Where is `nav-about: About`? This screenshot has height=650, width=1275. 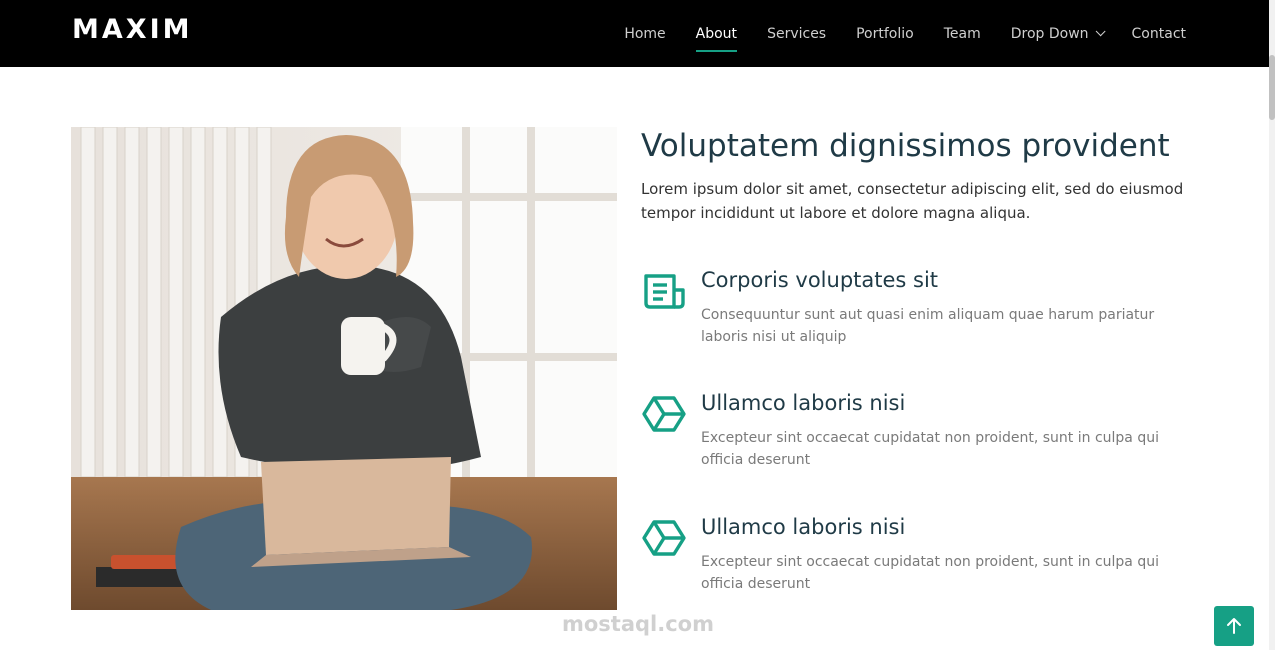 nav-about: About is located at coordinates (716, 33).